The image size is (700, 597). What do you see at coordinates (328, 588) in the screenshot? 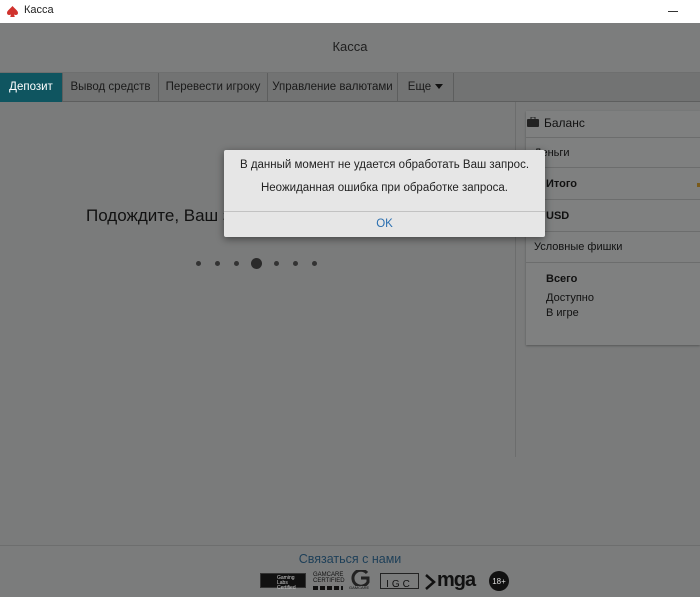
I see `gamcare-bar` at bounding box center [328, 588].